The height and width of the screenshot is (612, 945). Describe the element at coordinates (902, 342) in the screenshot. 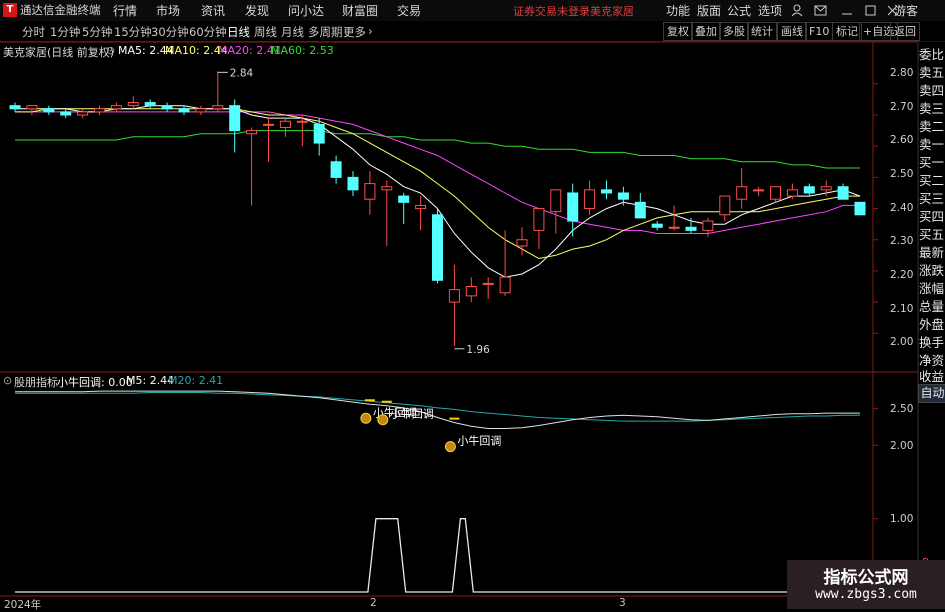

I see `y-tick: 2.00` at that location.